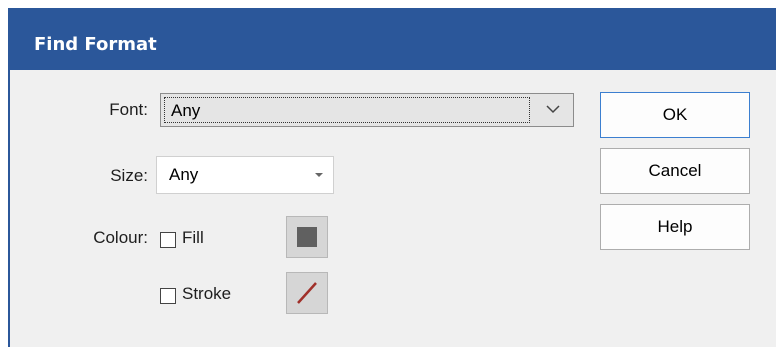 The width and height of the screenshot is (776, 347). I want to click on chevron-down-icon, so click(553, 109).